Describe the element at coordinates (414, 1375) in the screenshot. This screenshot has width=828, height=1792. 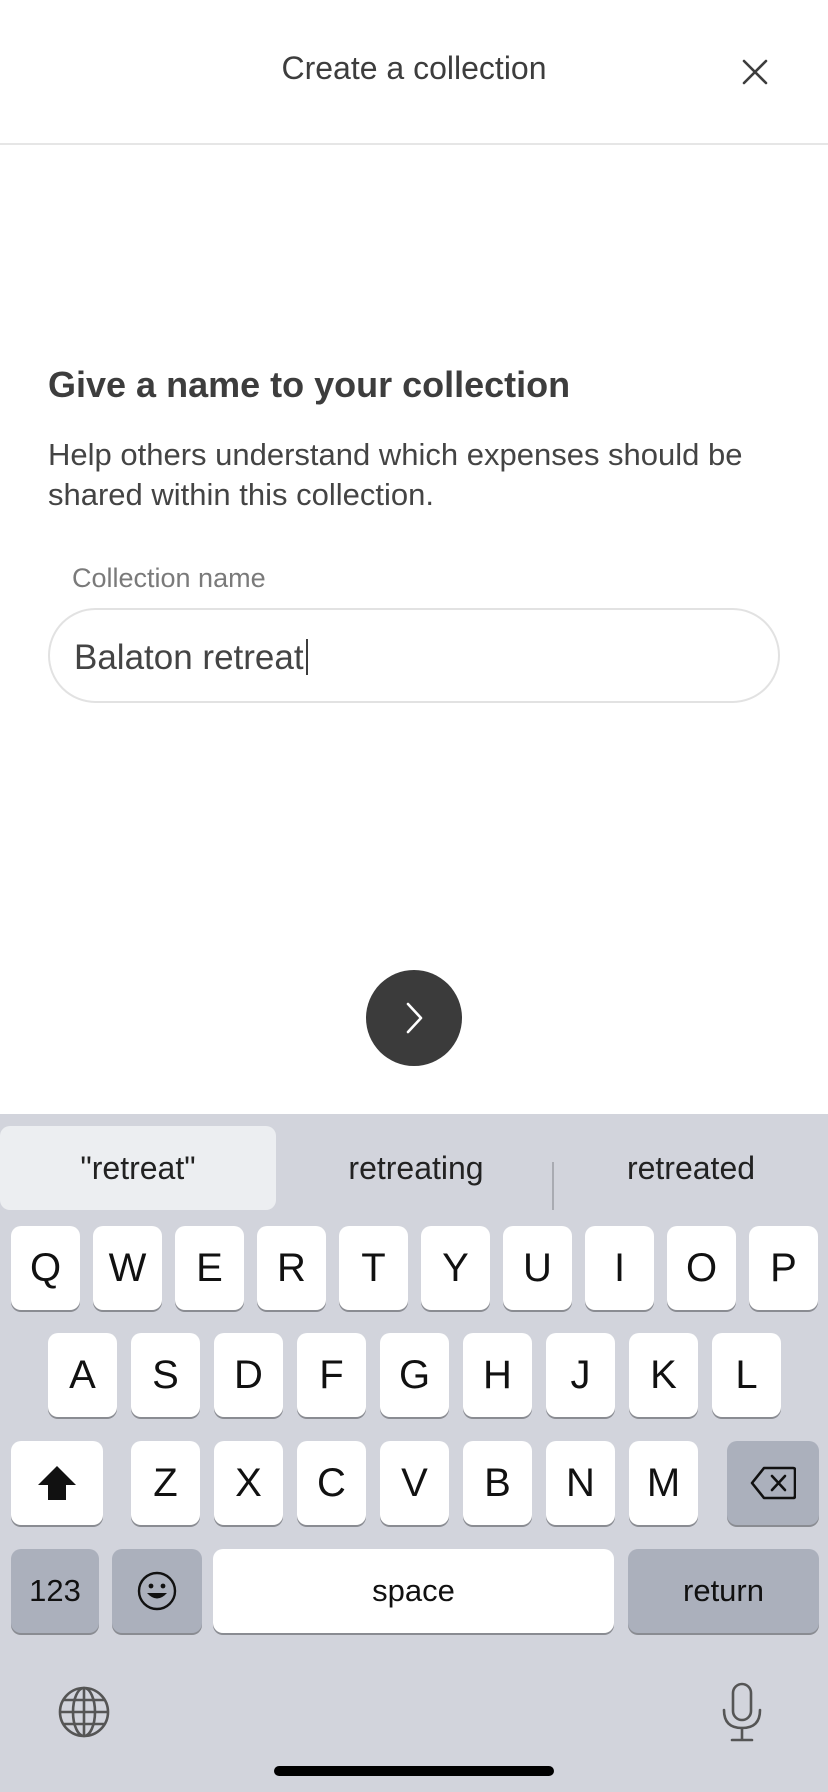
I see `key-g: G` at that location.